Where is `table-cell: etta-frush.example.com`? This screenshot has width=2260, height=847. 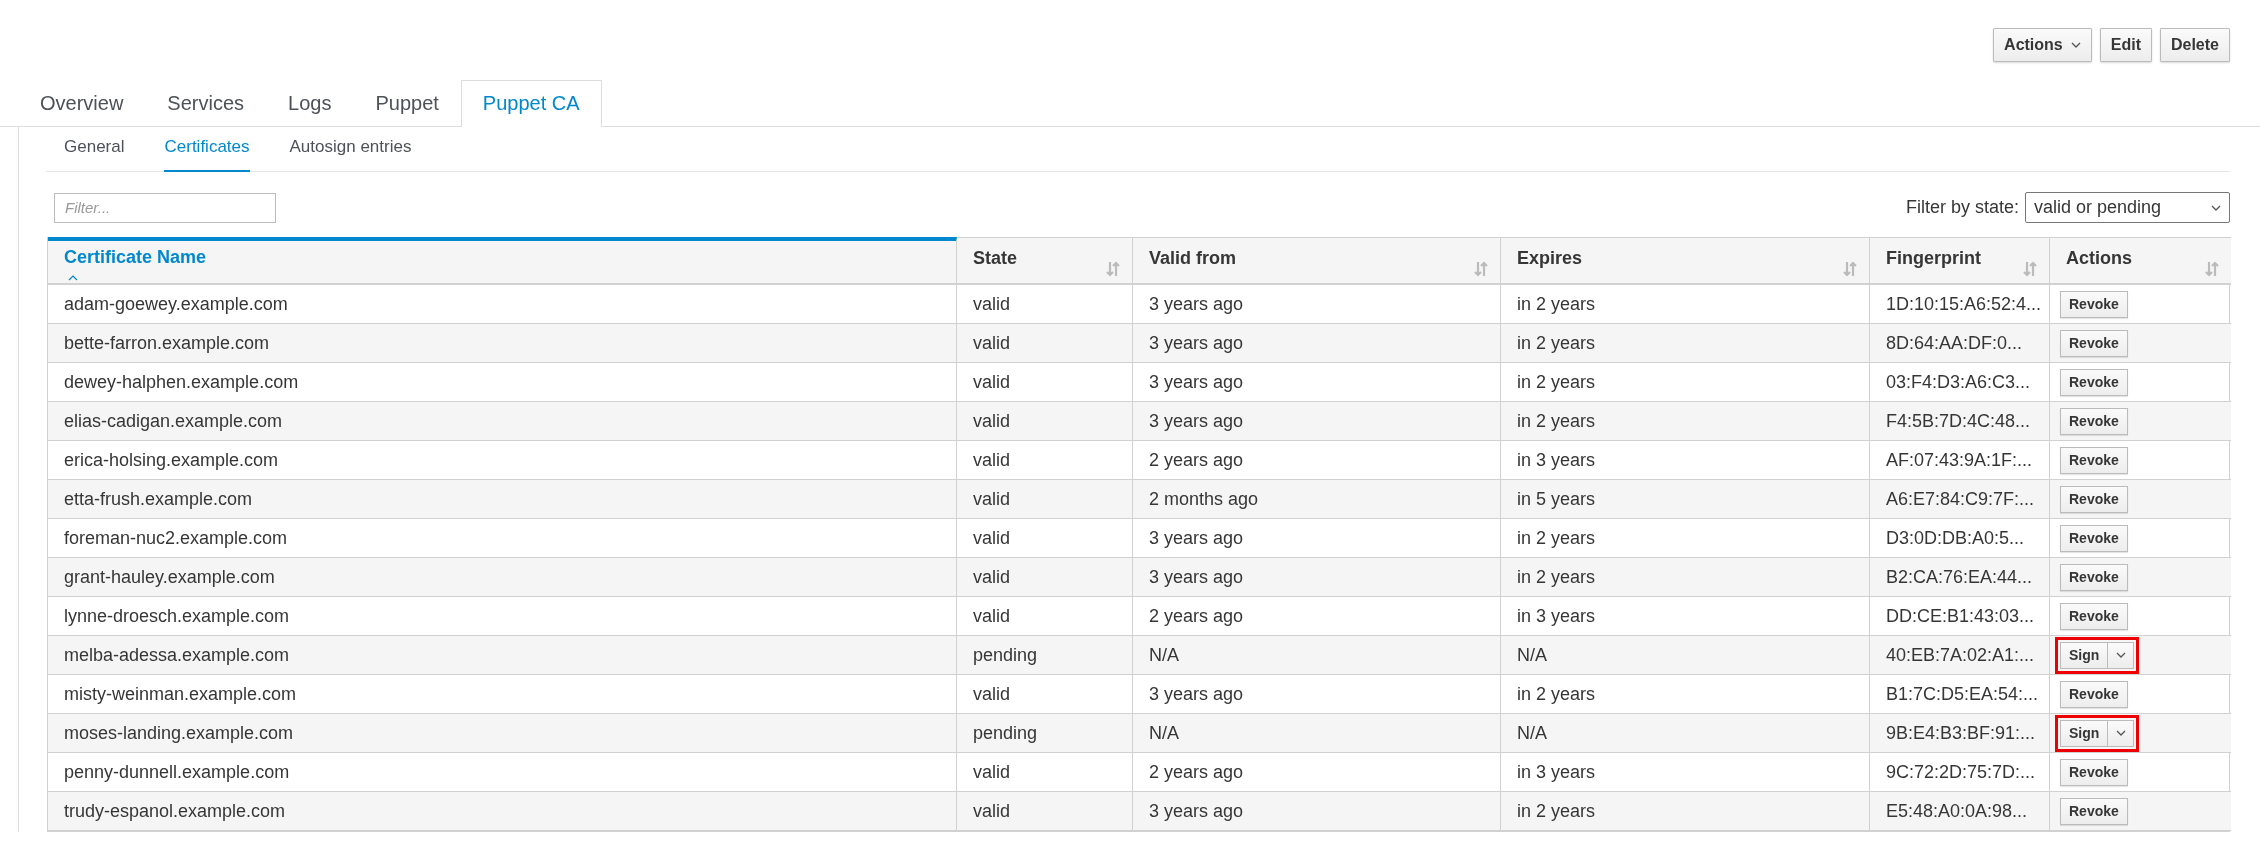 table-cell: etta-frush.example.com is located at coordinates (502, 499).